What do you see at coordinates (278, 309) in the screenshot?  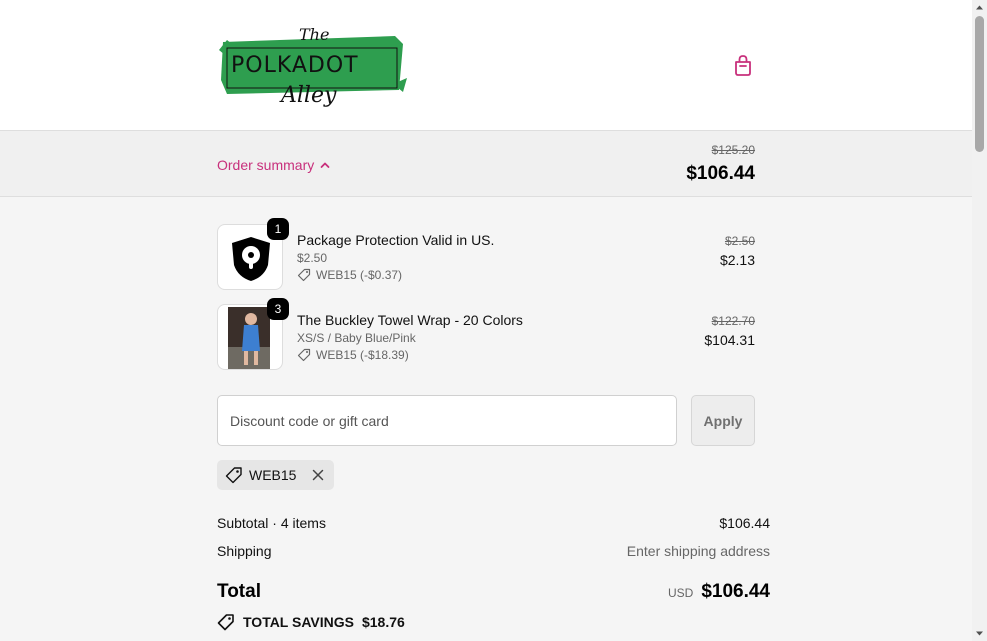 I see `quantity-badge: 3` at bounding box center [278, 309].